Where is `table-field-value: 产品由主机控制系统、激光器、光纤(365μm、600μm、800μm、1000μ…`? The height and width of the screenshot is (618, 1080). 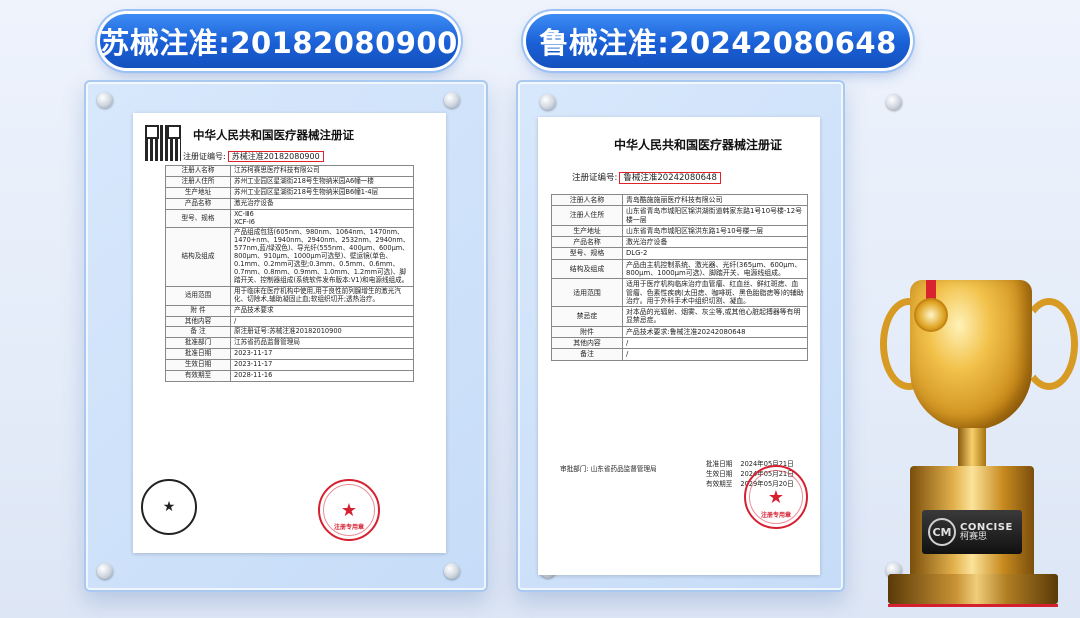 table-field-value: 产品由主机控制系统、激光器、光纤(365μm、600μm、800μm、1000μ… is located at coordinates (715, 269).